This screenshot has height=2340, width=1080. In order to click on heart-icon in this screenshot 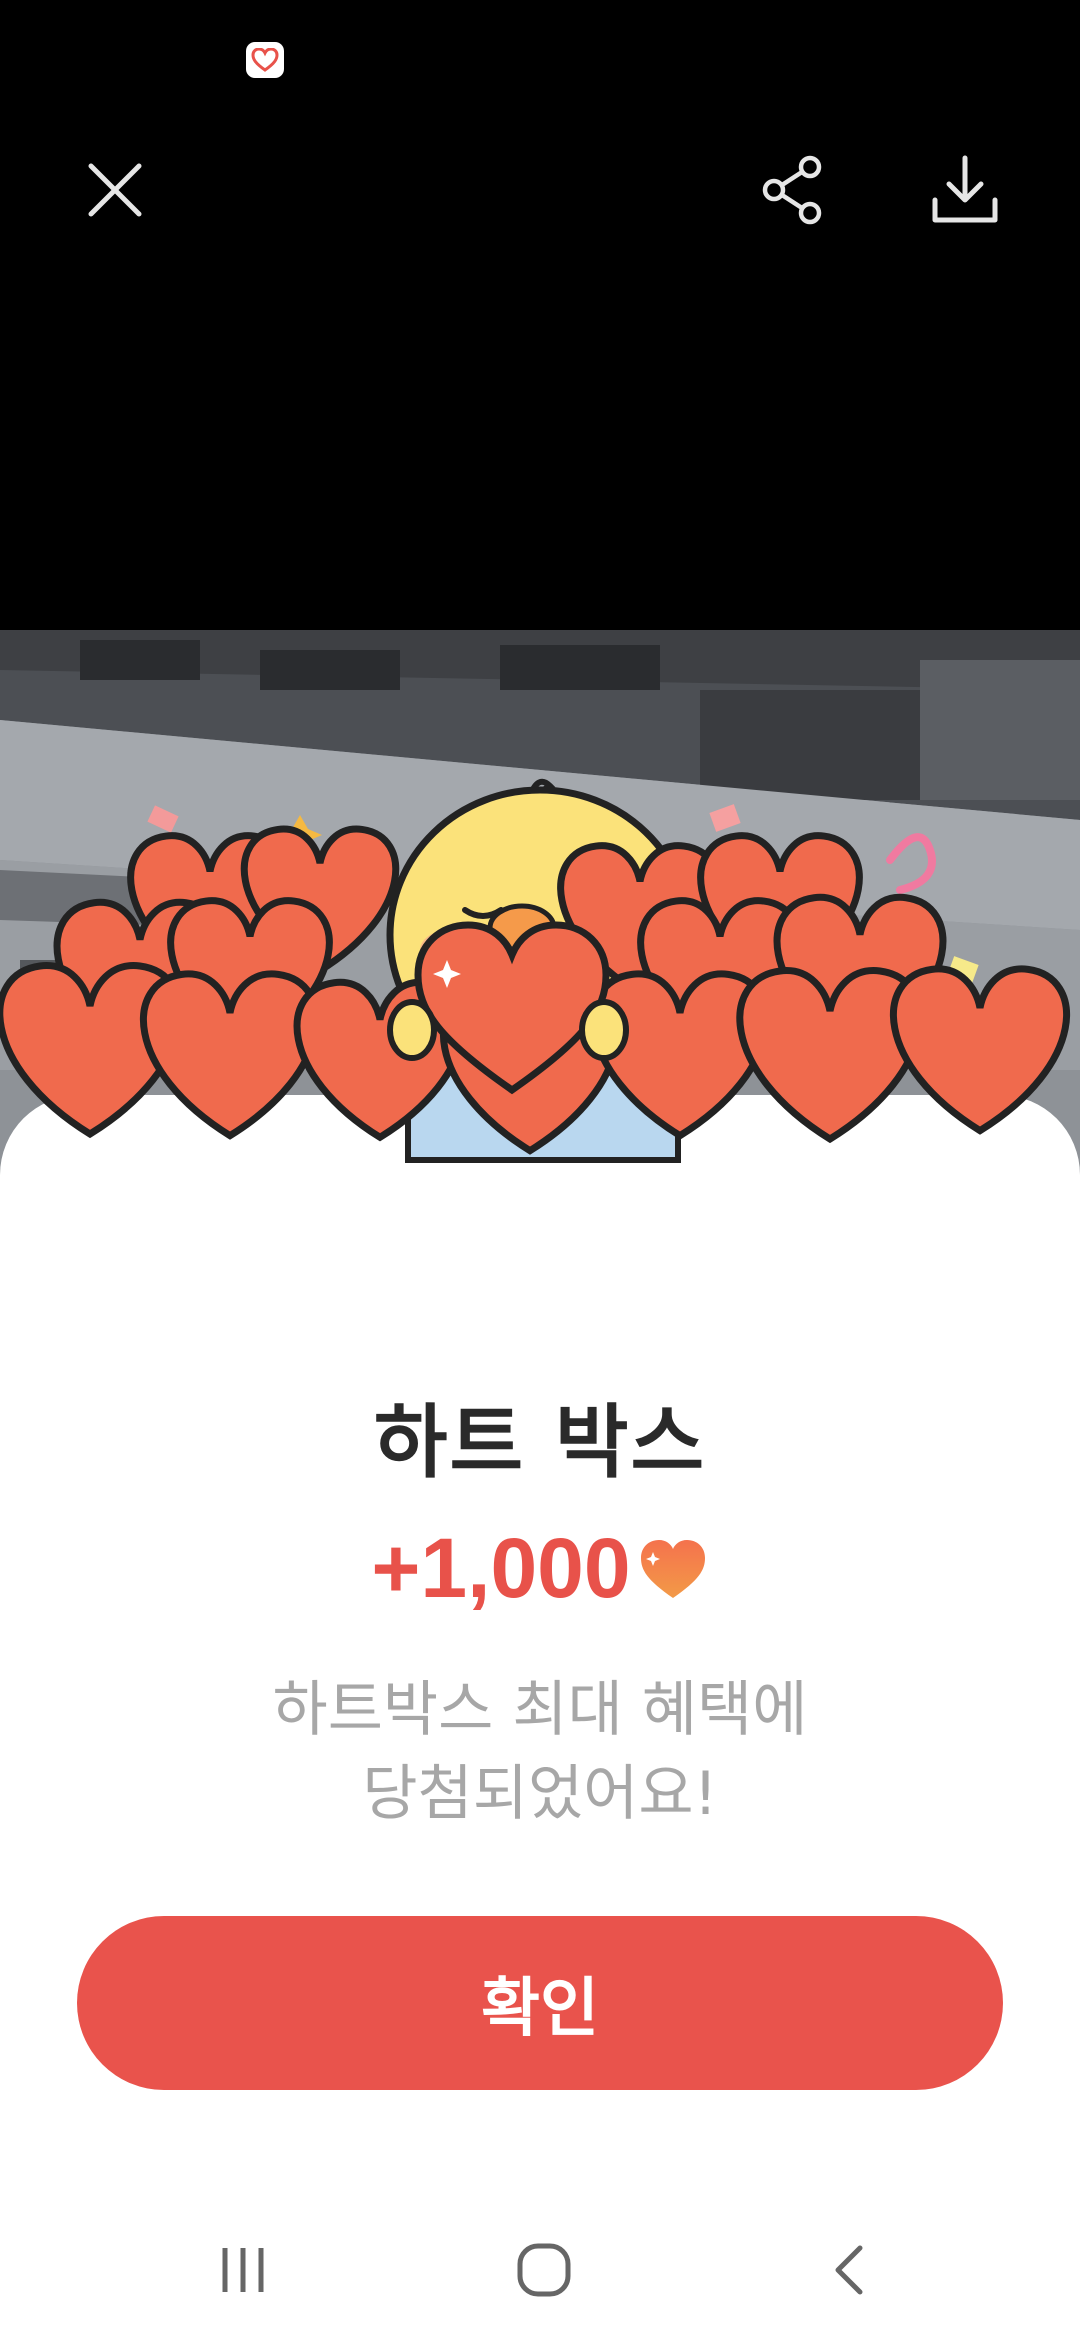, I will do `click(672, 1568)`.